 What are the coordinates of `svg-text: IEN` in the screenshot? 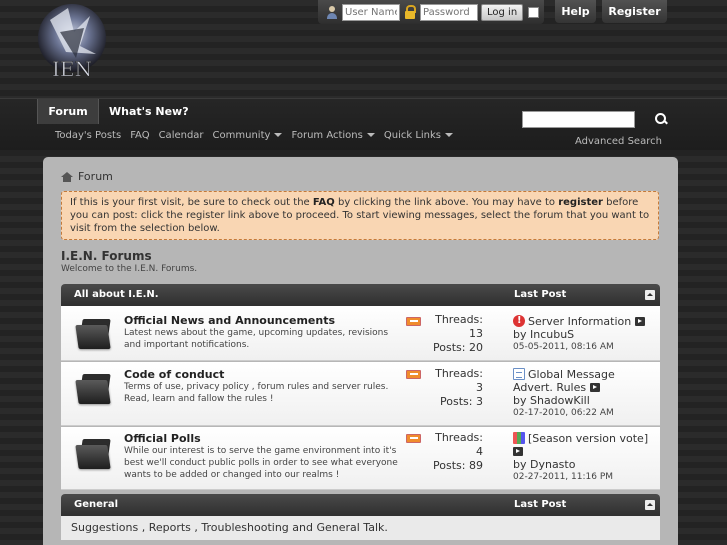 It's located at (72, 69).